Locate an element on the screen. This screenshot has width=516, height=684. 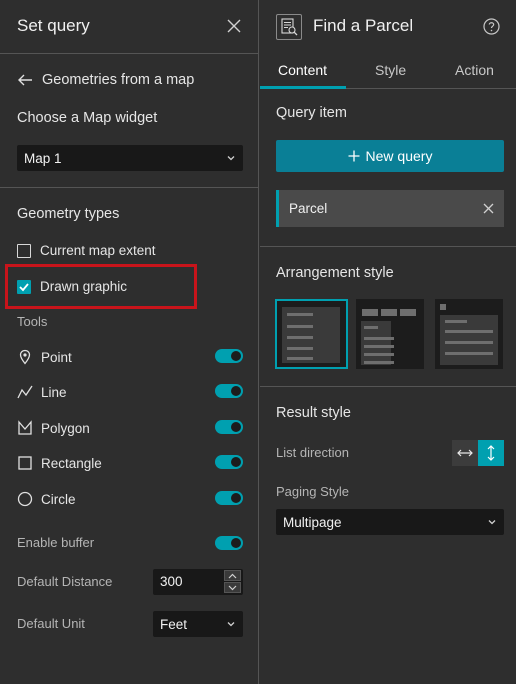
chevron-up-icon is located at coordinates (232, 575).